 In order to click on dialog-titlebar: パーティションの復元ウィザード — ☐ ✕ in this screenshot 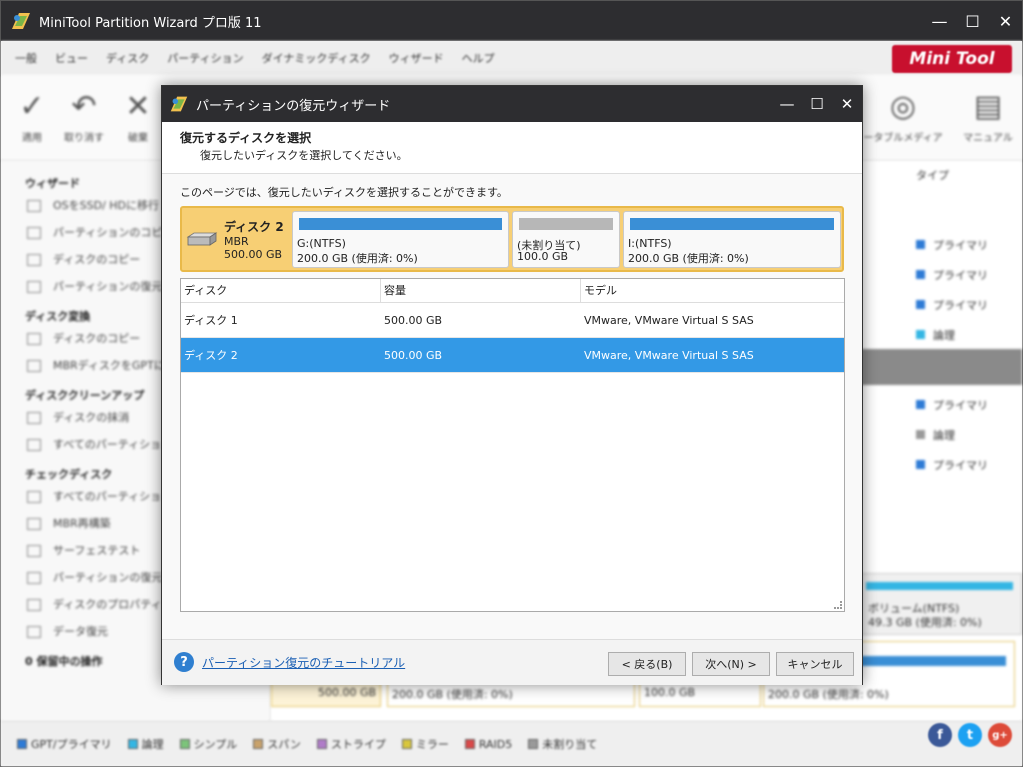, I will do `click(512, 104)`.